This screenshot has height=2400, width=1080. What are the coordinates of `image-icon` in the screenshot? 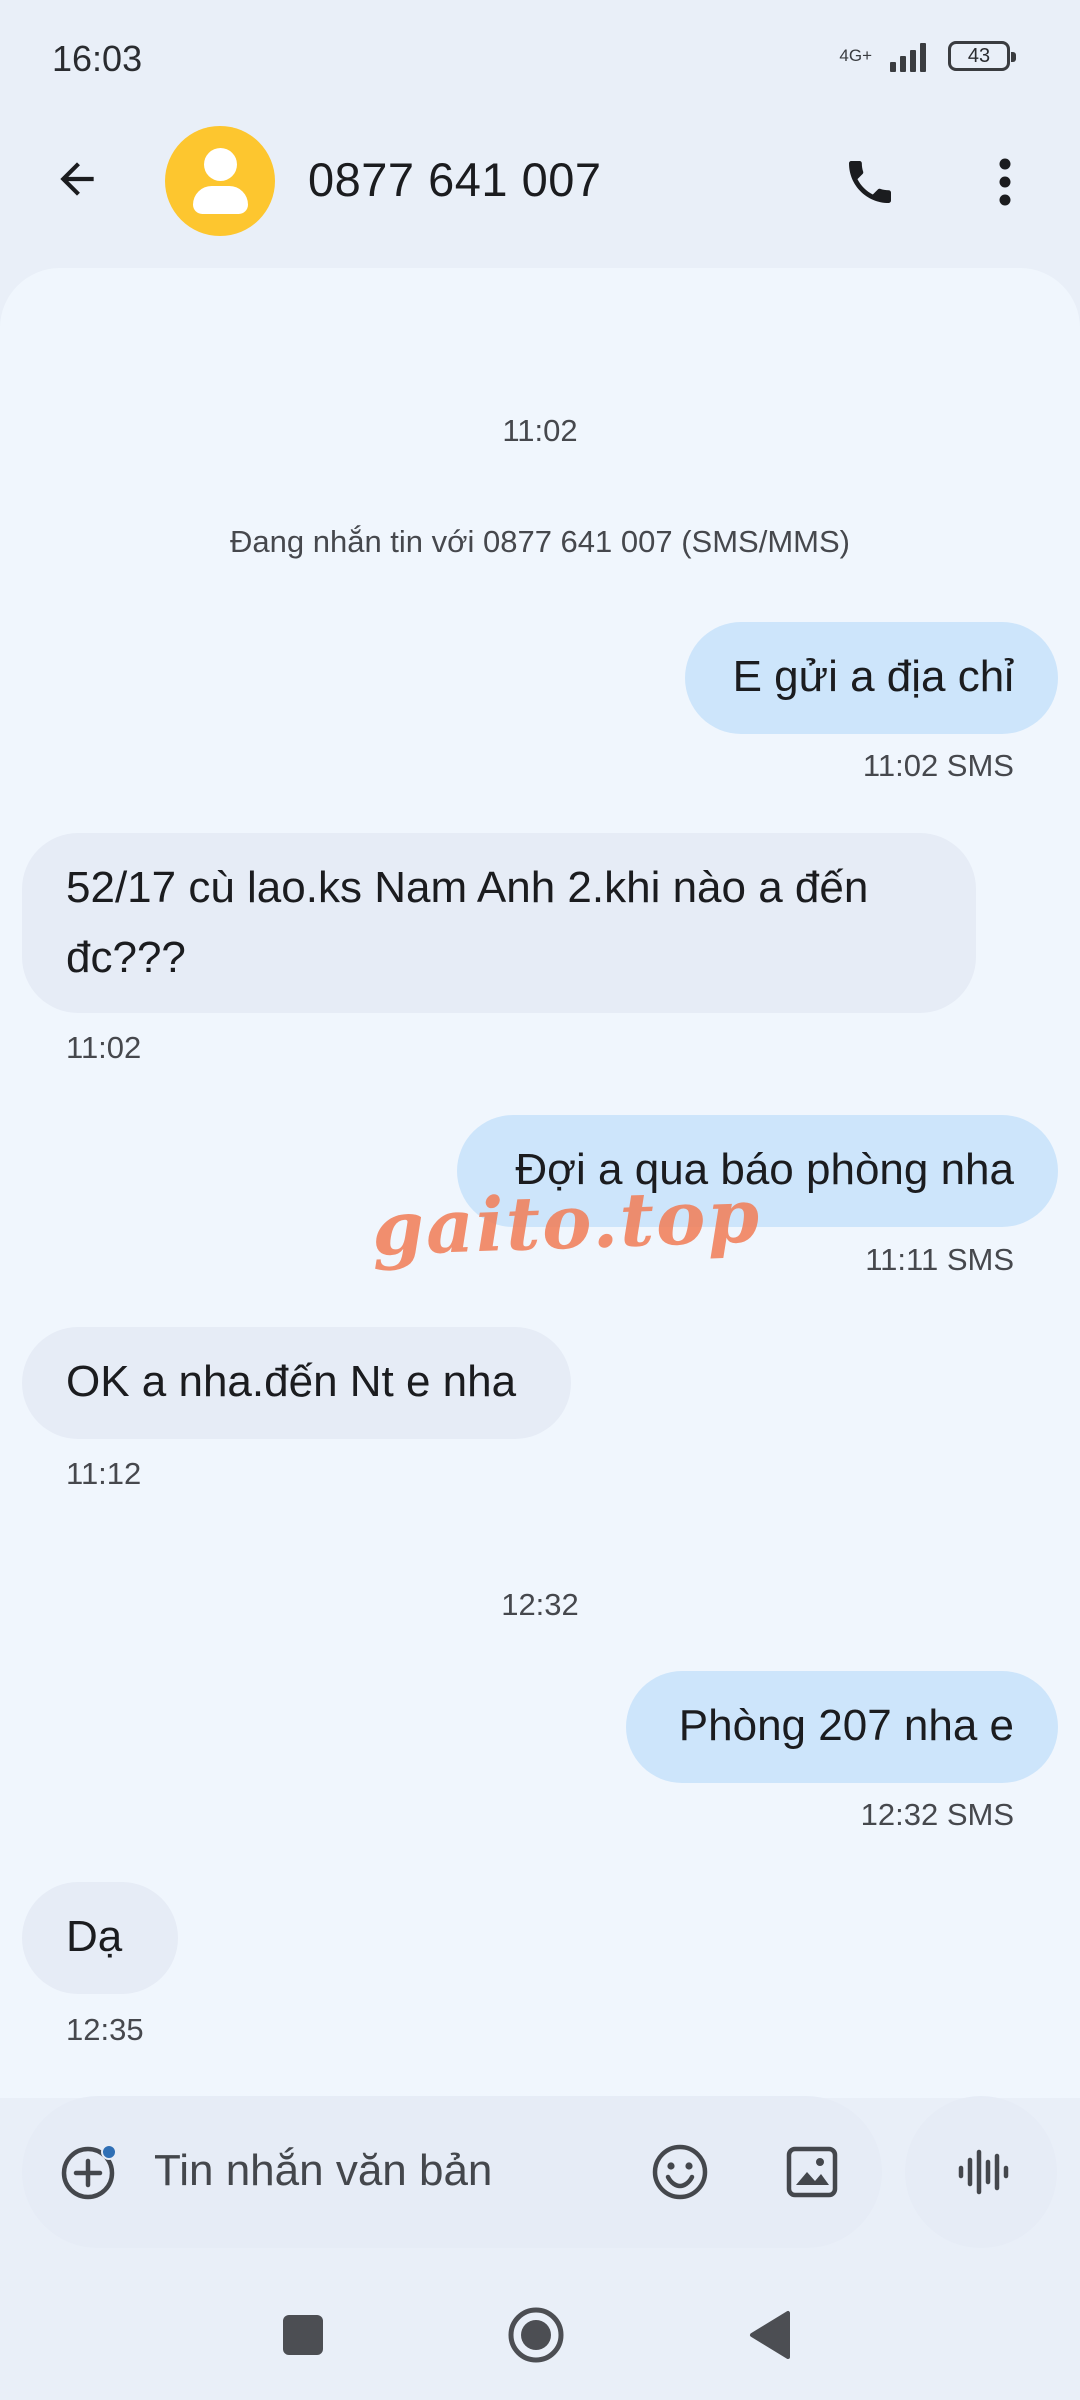 It's located at (812, 2172).